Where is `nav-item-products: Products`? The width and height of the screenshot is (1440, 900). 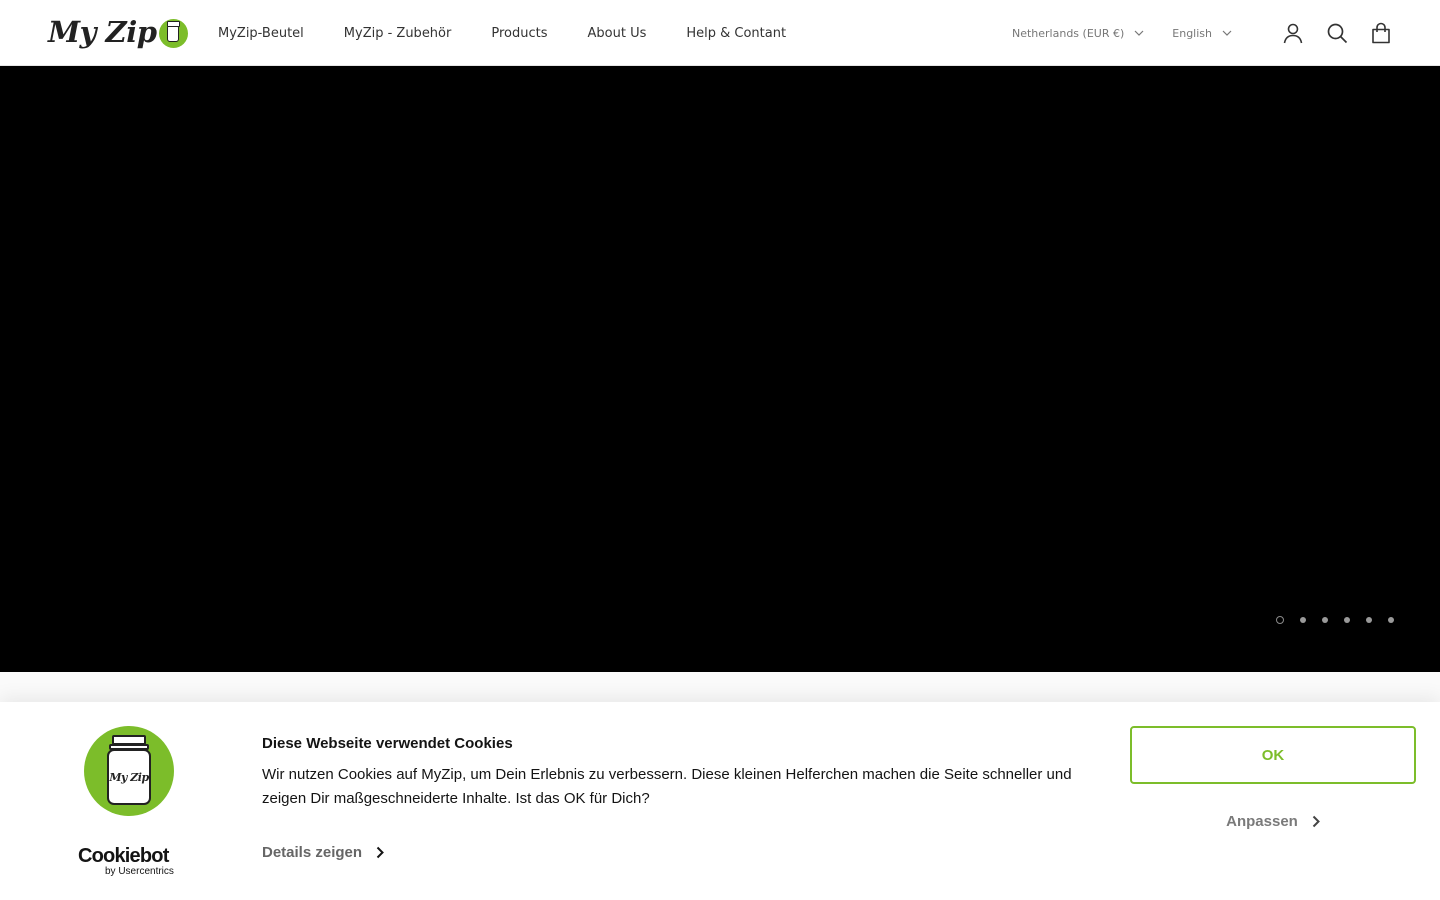
nav-item-products: Products is located at coordinates (519, 33).